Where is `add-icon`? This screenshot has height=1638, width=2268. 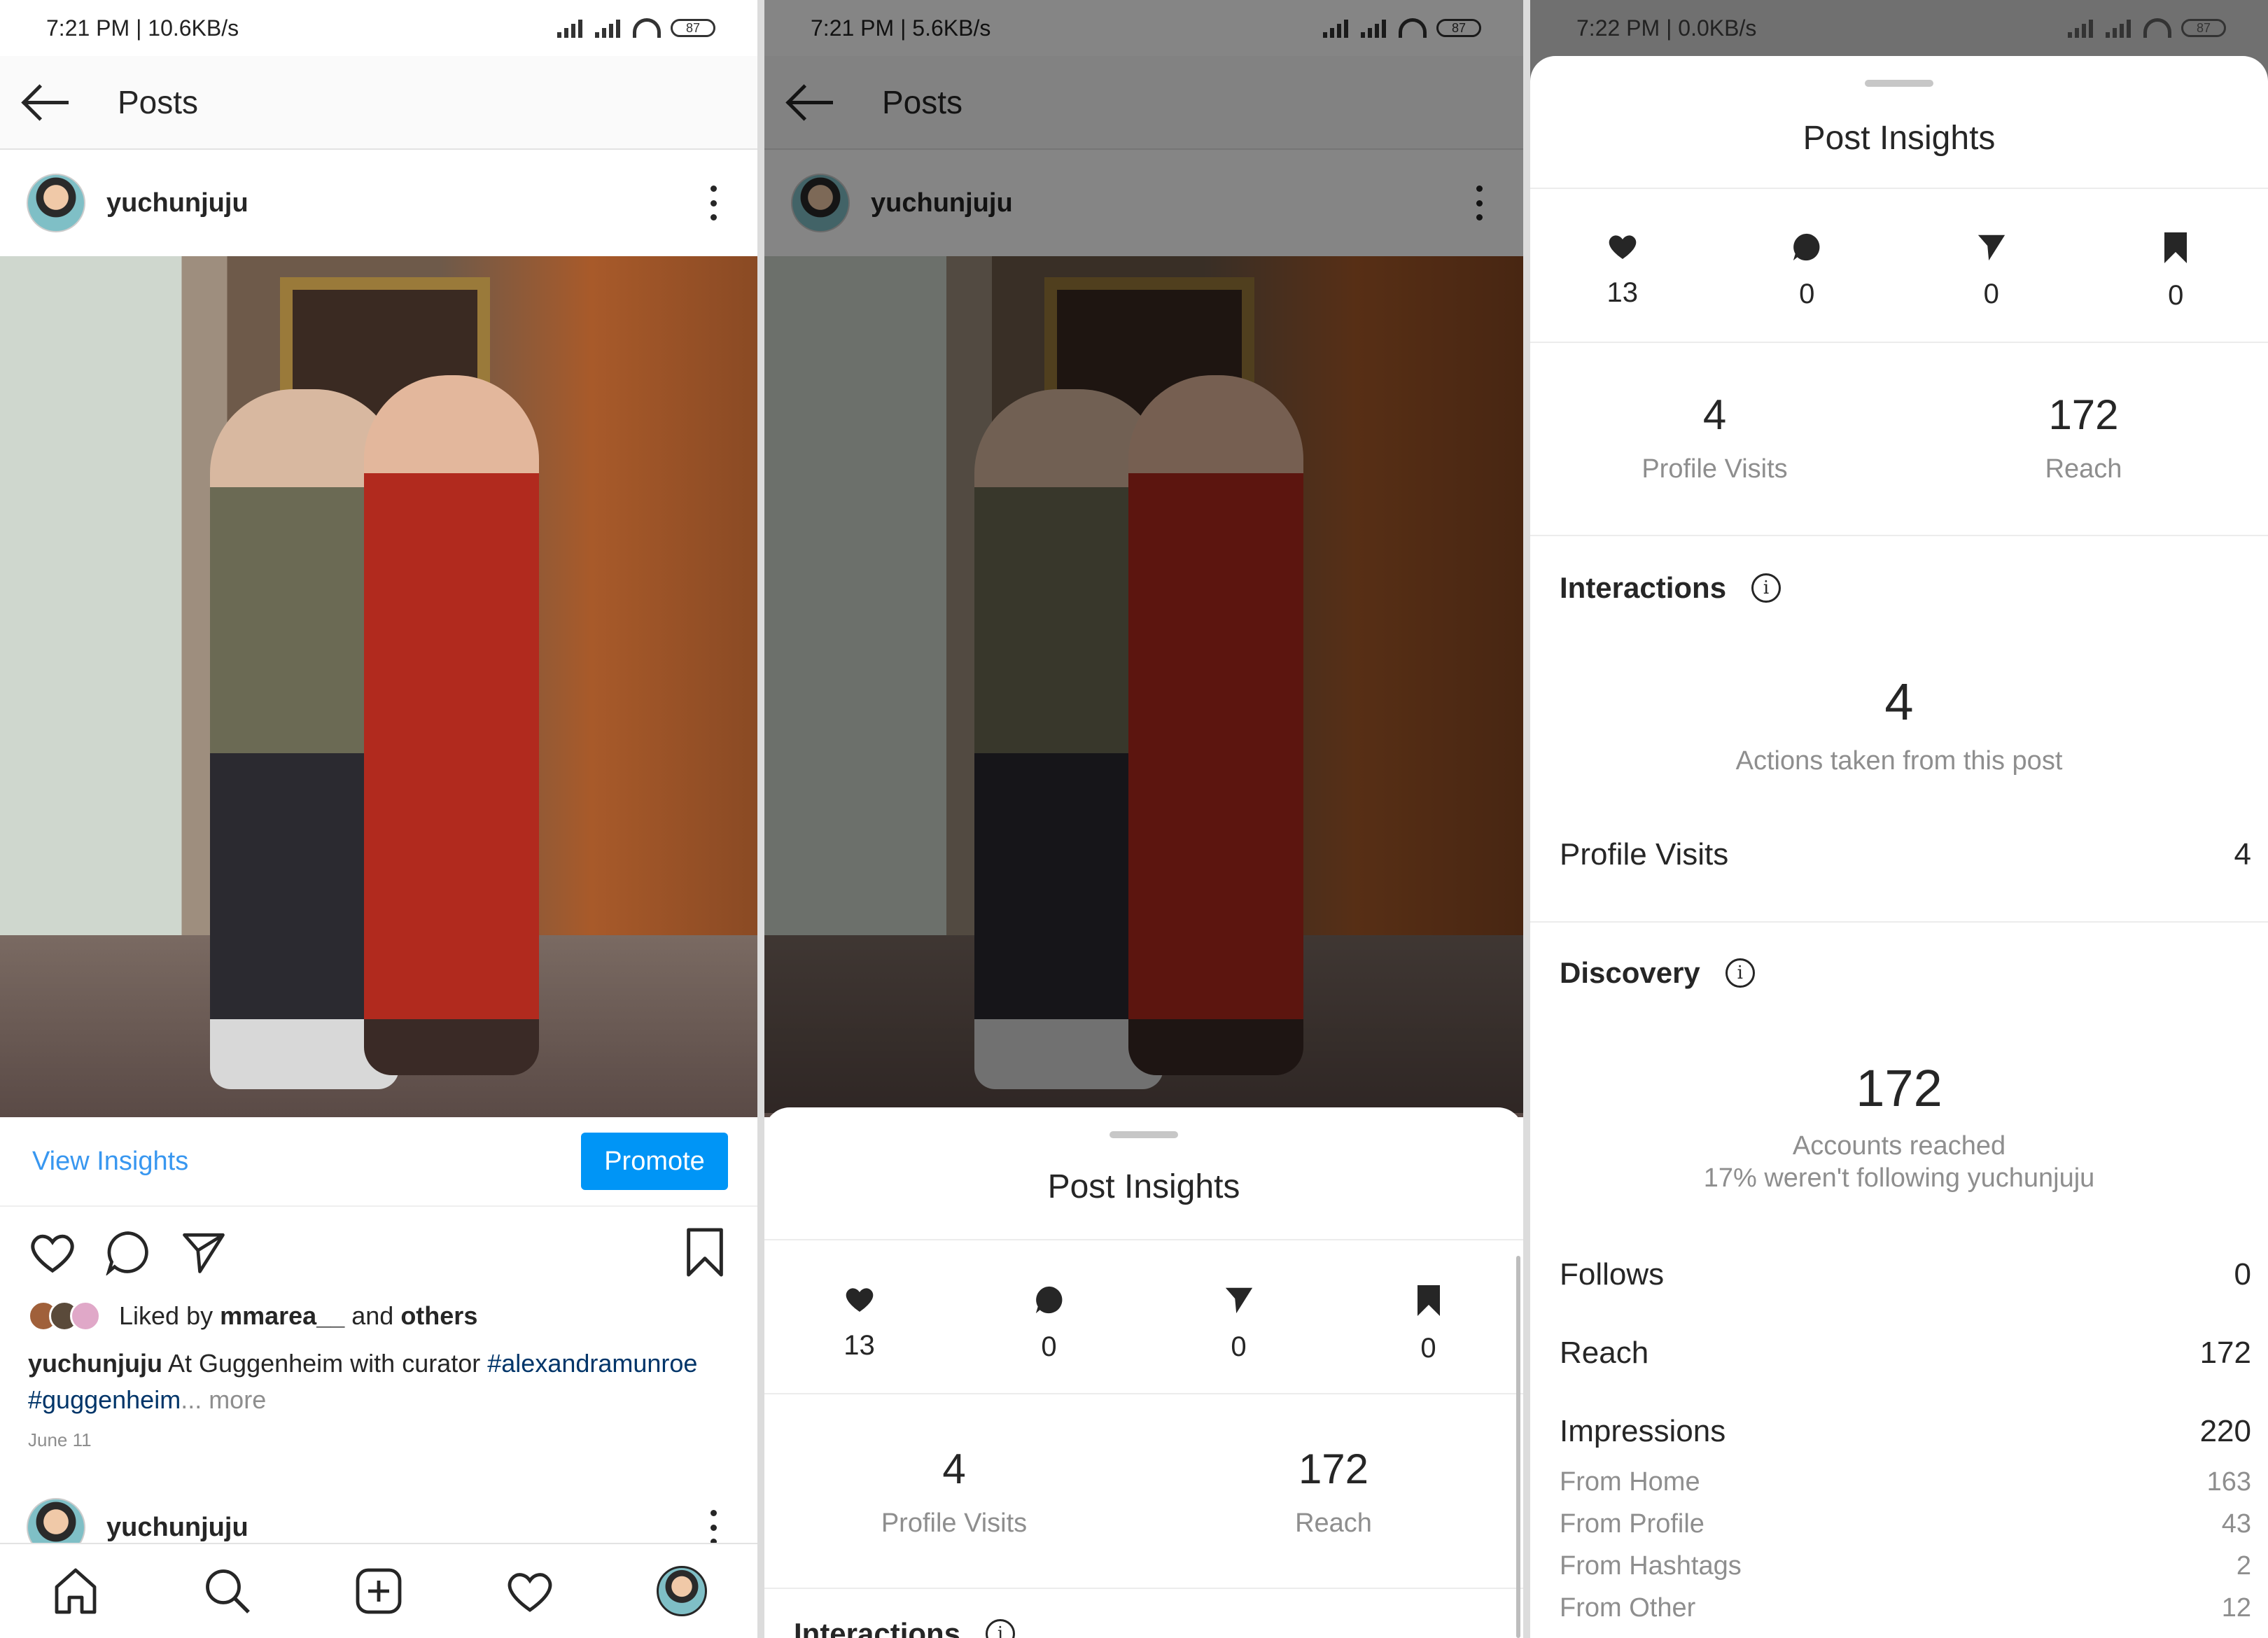 add-icon is located at coordinates (379, 1591).